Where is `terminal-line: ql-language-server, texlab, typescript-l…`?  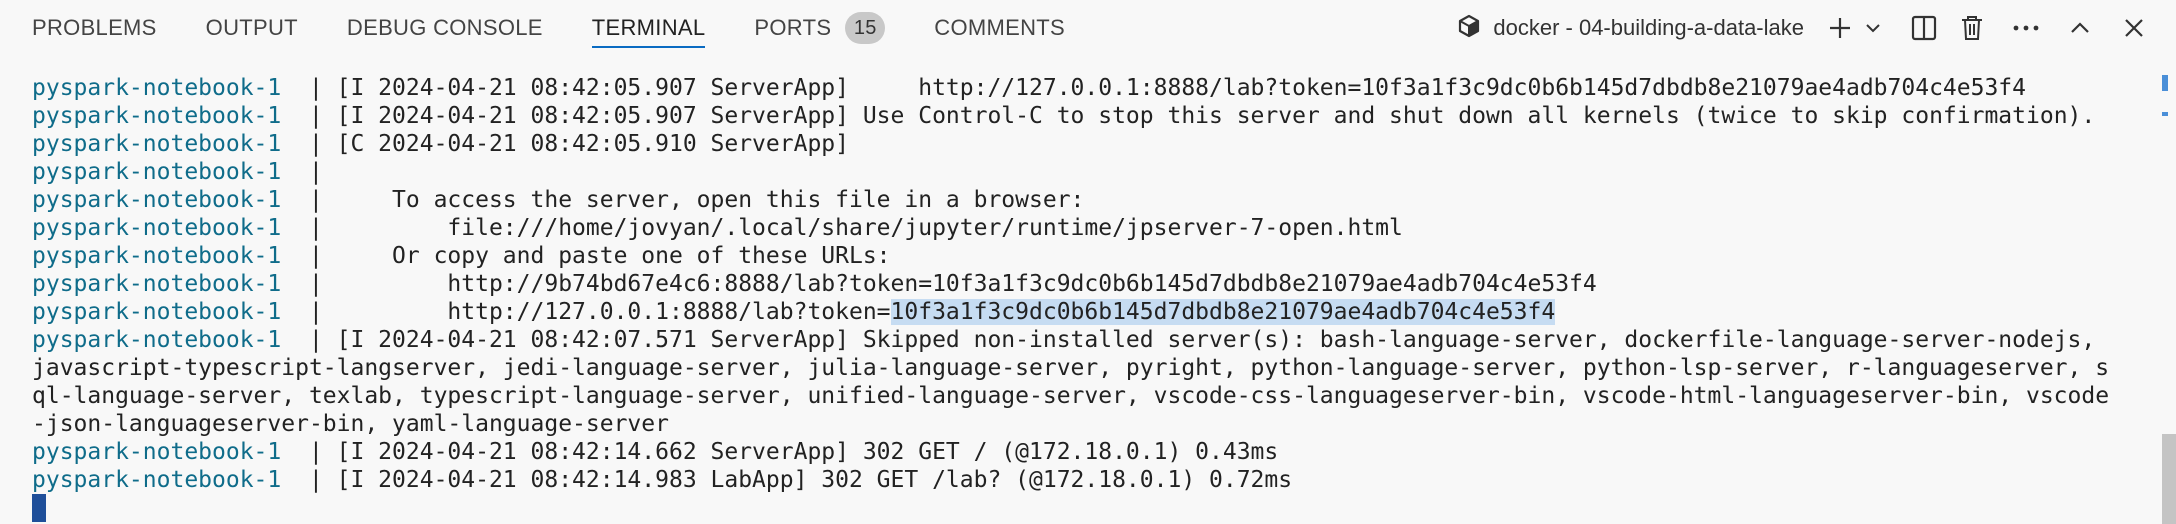 terminal-line: ql-language-server, texlab, typescript-l… is located at coordinates (1070, 396).